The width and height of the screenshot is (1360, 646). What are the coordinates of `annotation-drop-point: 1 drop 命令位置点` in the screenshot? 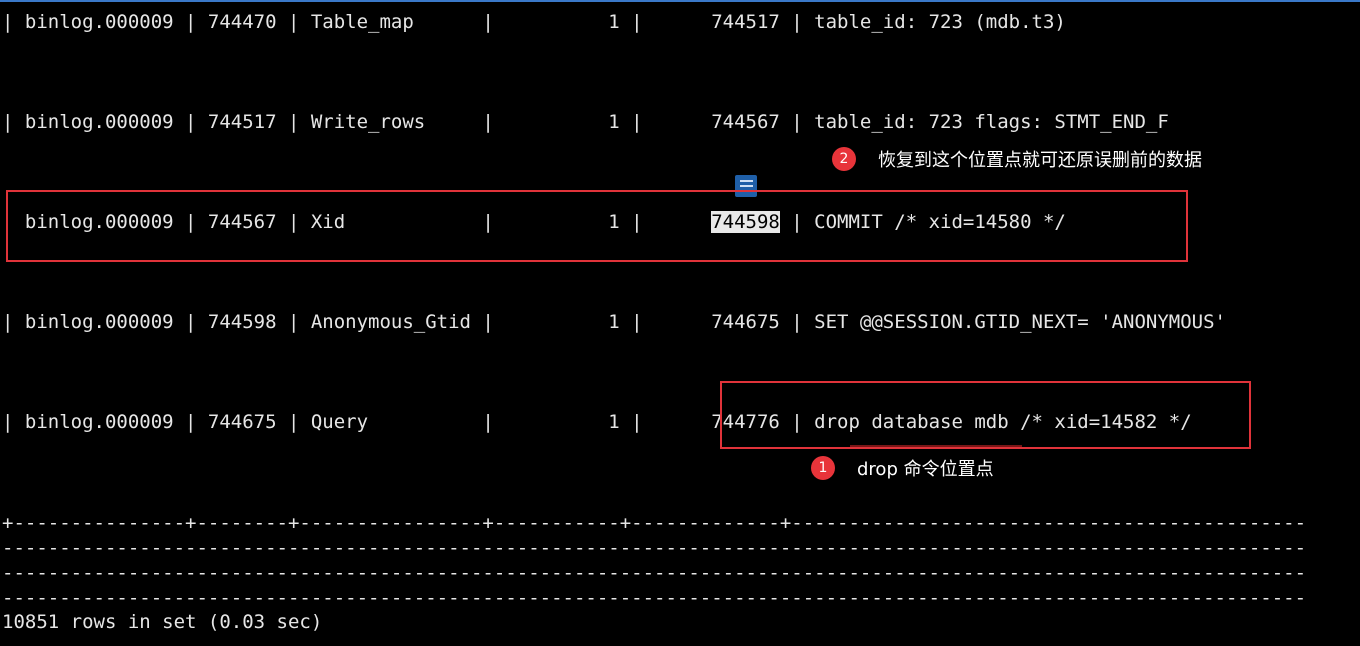 It's located at (902, 468).